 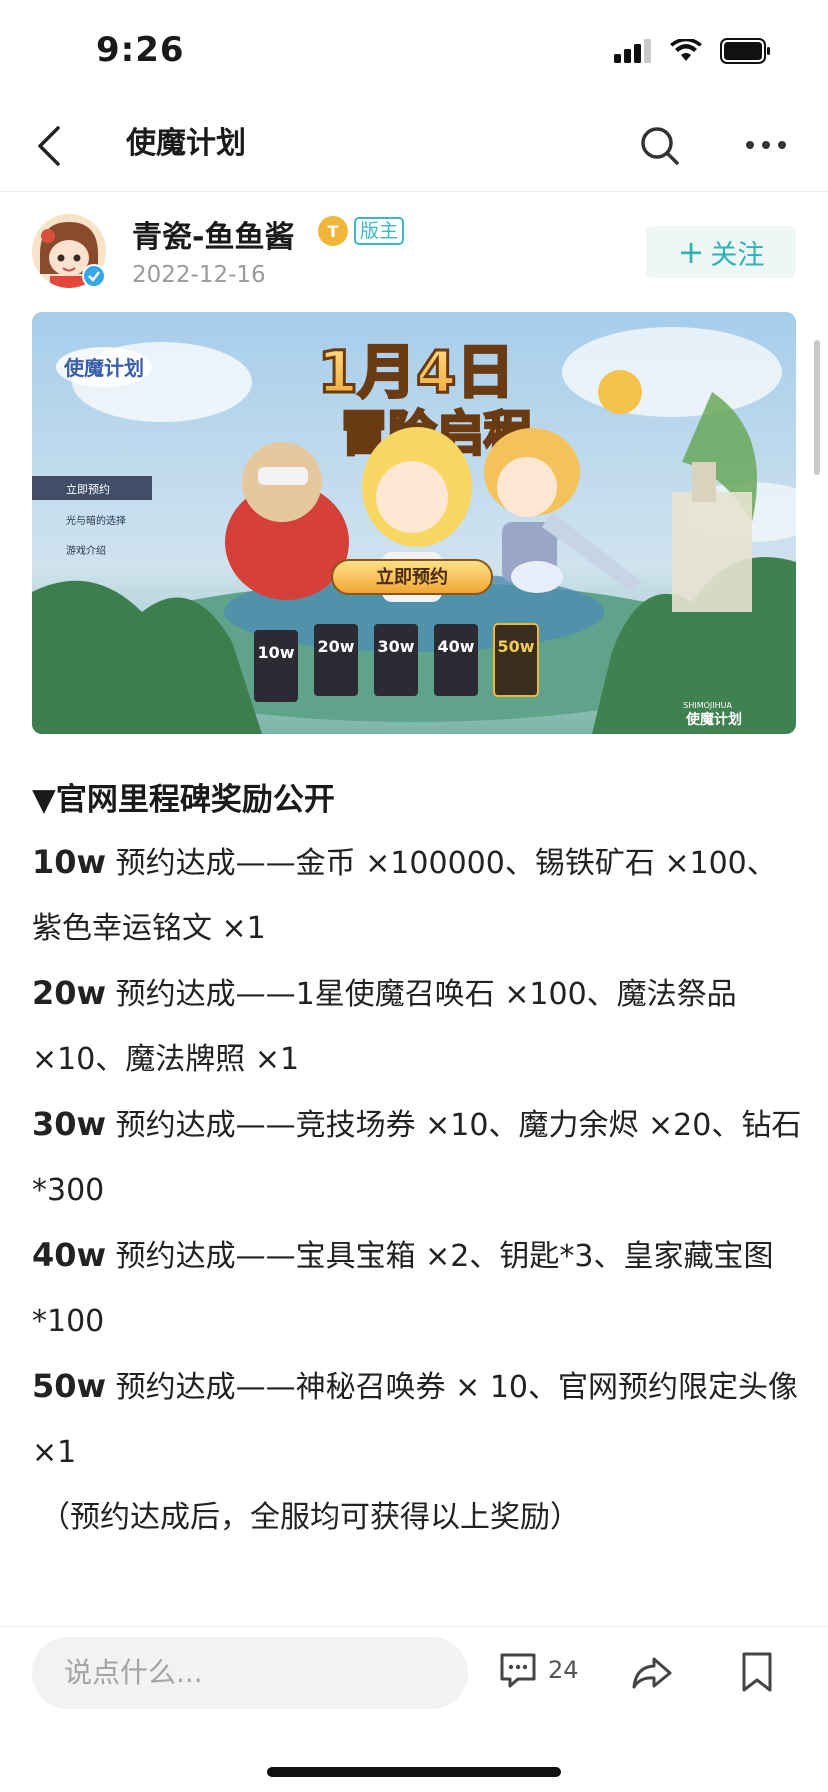 I want to click on search-icon, so click(x=660, y=146).